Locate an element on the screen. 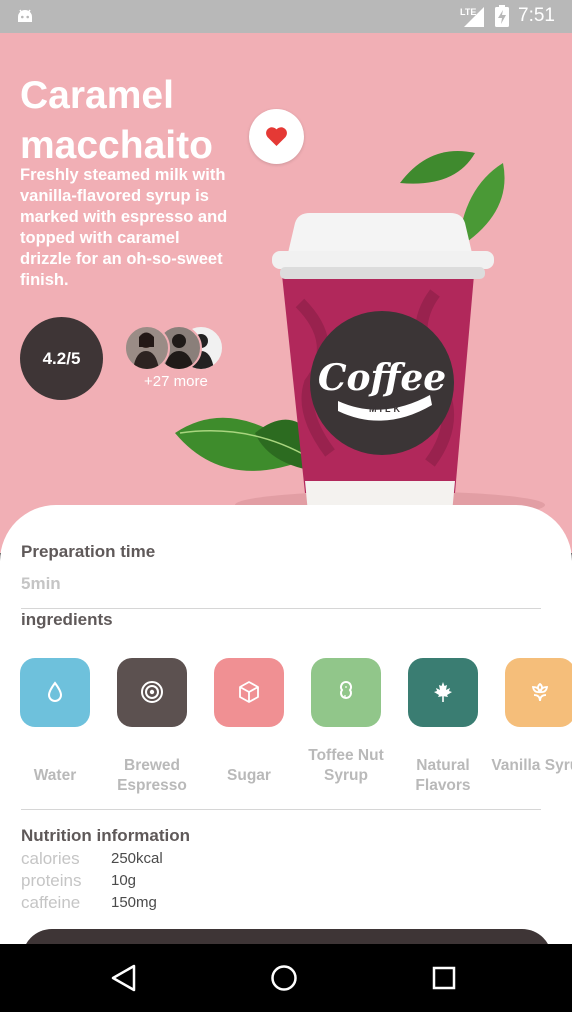 Image resolution: width=572 pixels, height=1012 pixels. cup-logo-text: Coffee is located at coordinates (382, 378).